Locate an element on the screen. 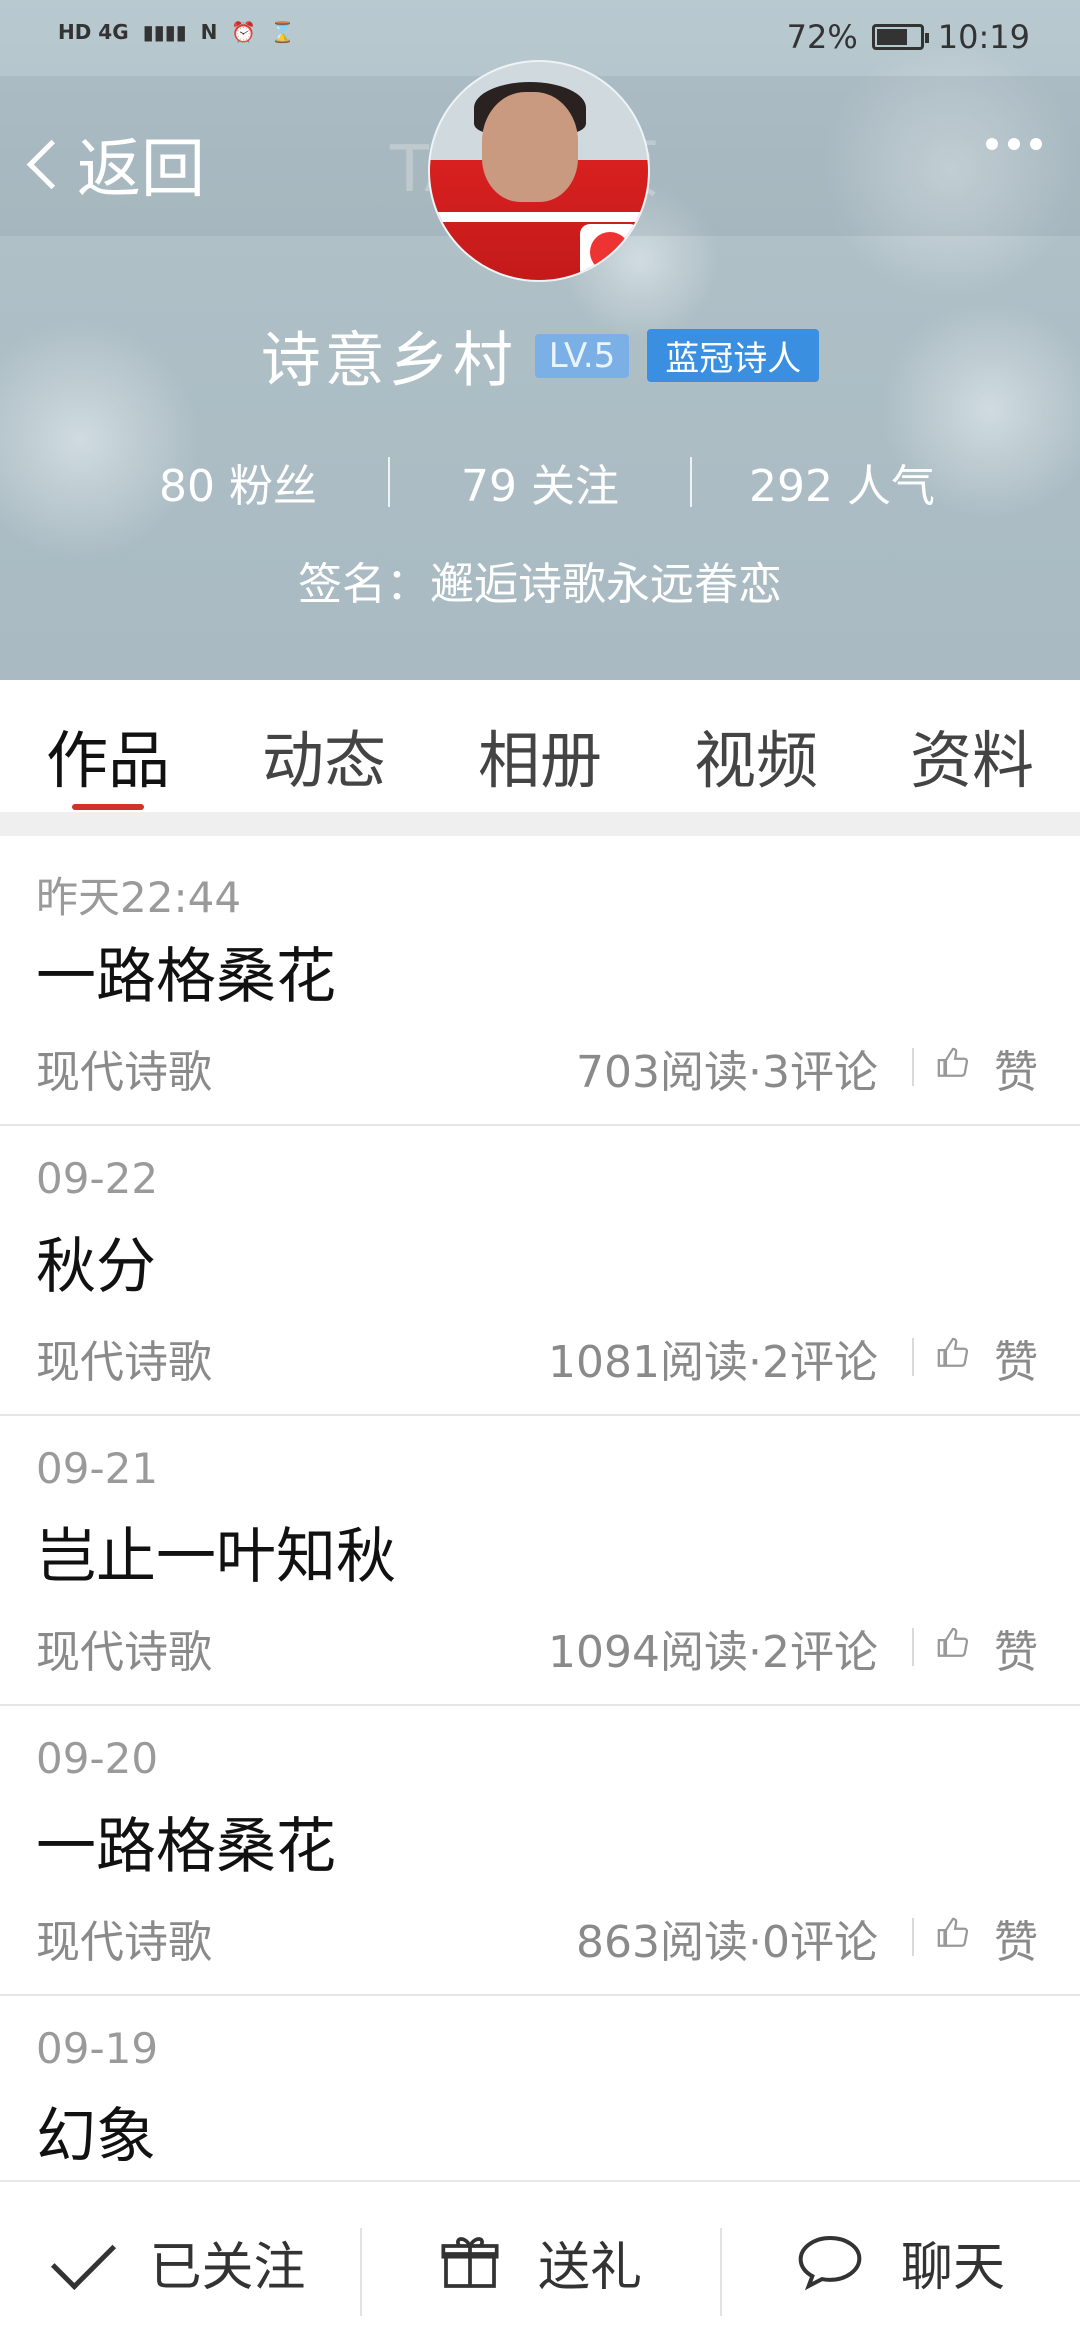  tab-label: 作品 is located at coordinates (107, 760).